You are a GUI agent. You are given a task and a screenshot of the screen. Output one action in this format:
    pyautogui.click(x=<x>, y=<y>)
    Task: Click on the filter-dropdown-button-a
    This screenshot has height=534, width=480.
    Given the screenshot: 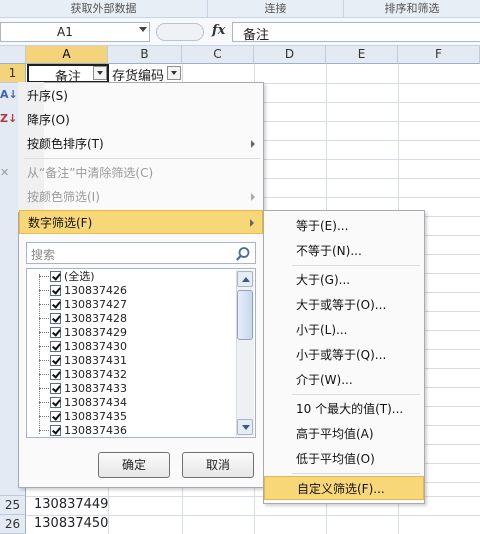 What is the action you would take?
    pyautogui.click(x=100, y=73)
    